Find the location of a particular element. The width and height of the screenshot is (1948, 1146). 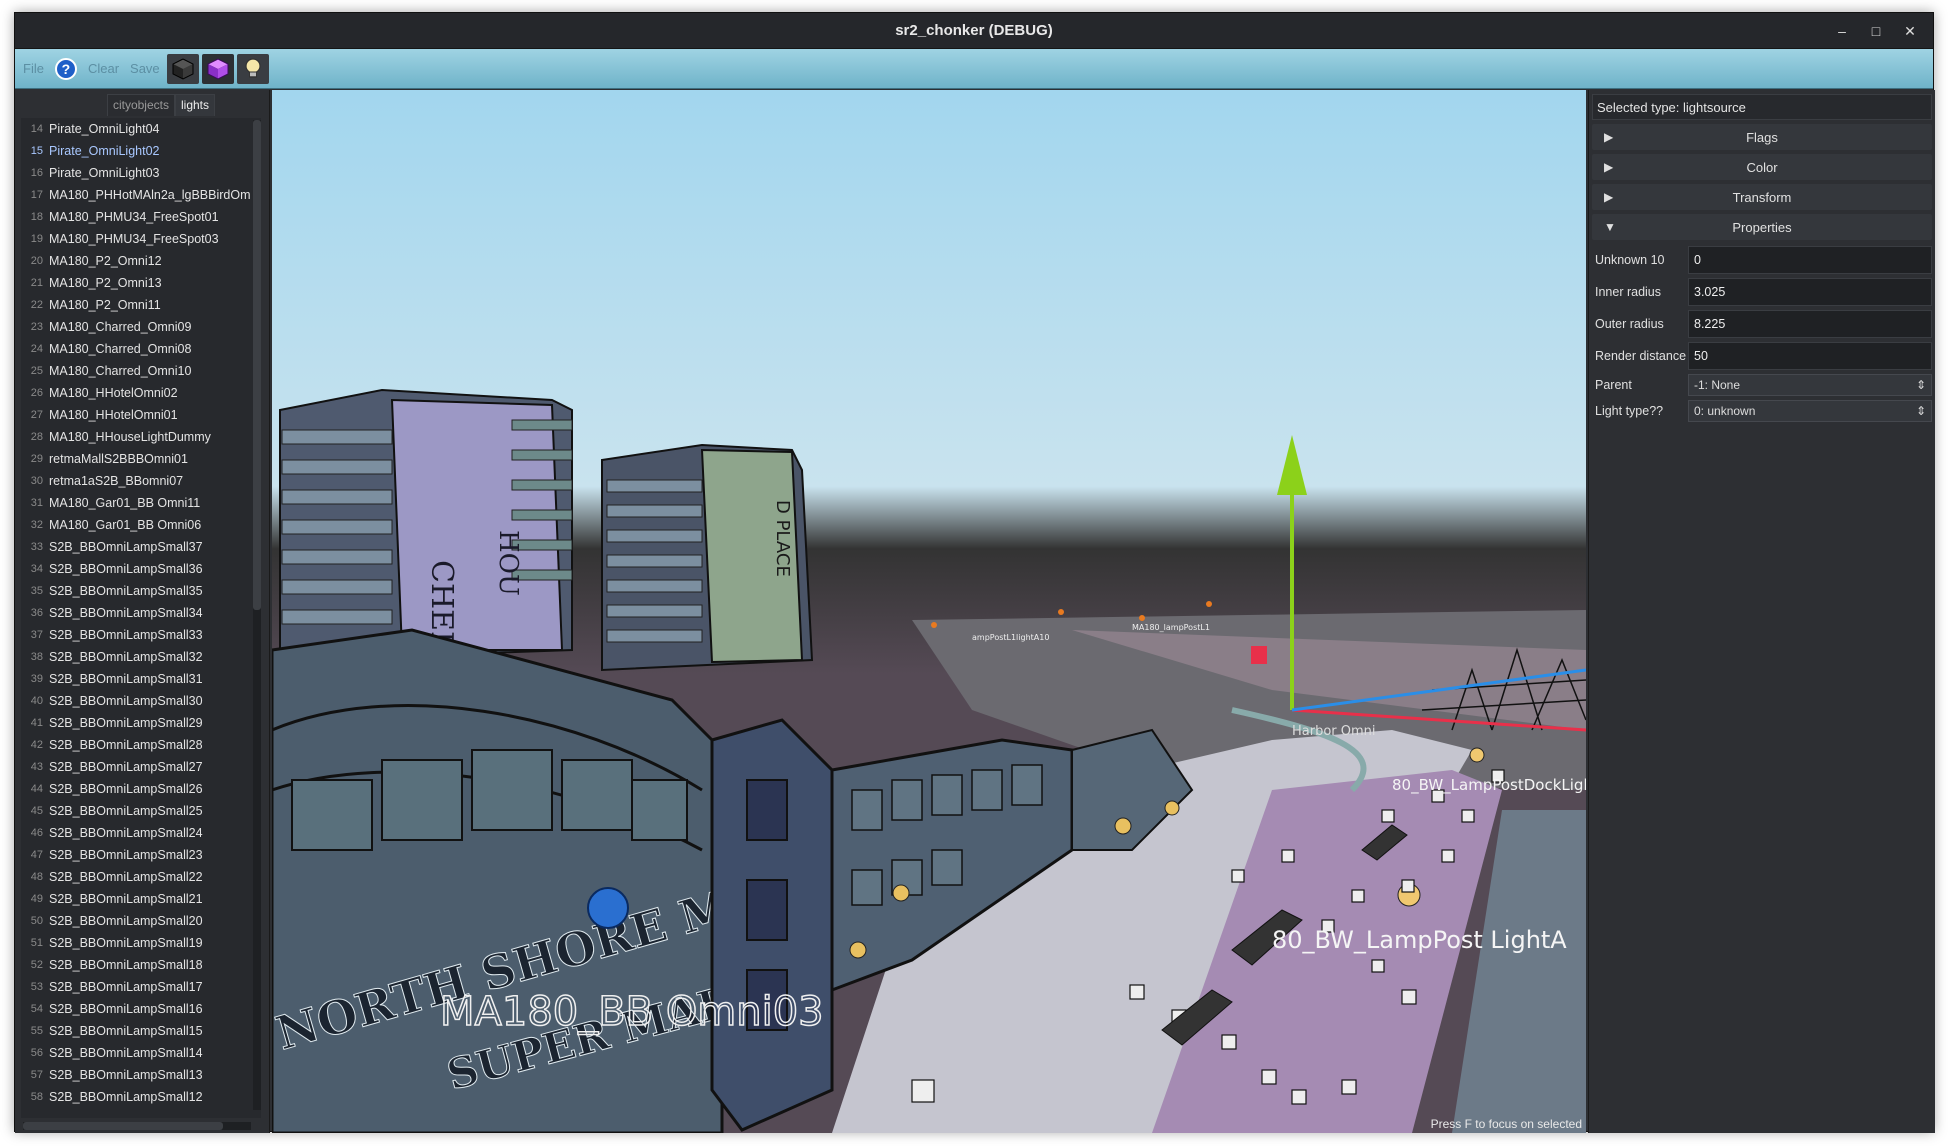

list-item: 57S2B_BBOmniLampSmall13 is located at coordinates (141, 1075).